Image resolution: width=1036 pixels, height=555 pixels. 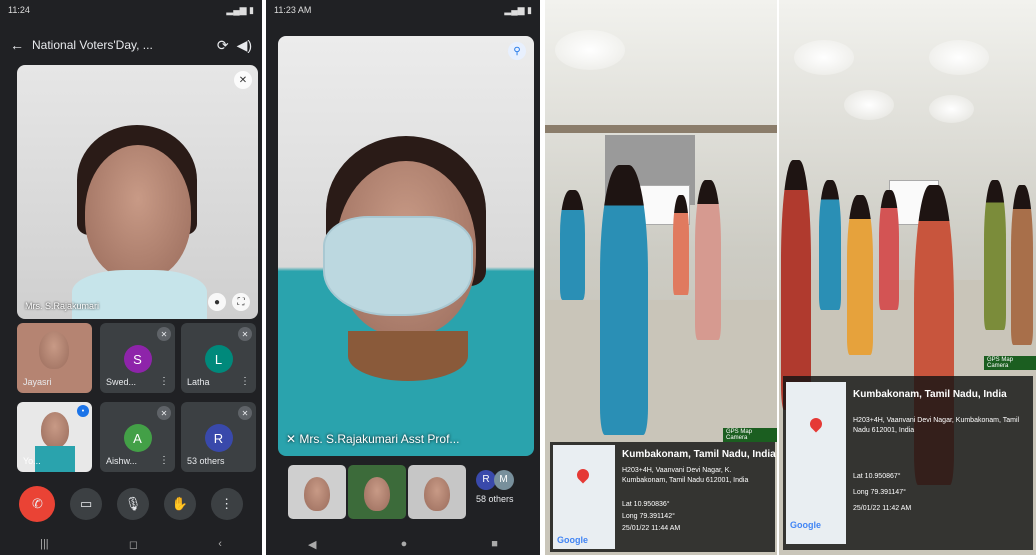 What do you see at coordinates (220, 544) in the screenshot?
I see `back-icon: ‹` at bounding box center [220, 544].